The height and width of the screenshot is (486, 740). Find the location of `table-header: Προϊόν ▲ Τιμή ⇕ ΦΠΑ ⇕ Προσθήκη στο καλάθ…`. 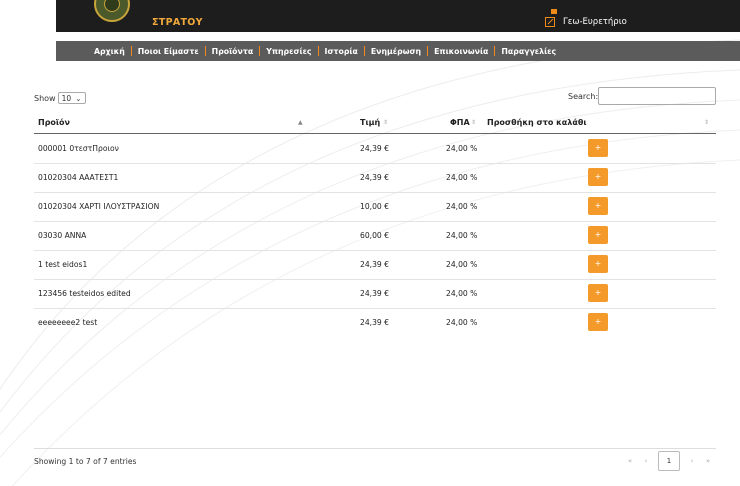

table-header: Προϊόν ▲ Τιμή ⇕ ΦΠΑ ⇕ Προσθήκη στο καλάθ… is located at coordinates (375, 124).